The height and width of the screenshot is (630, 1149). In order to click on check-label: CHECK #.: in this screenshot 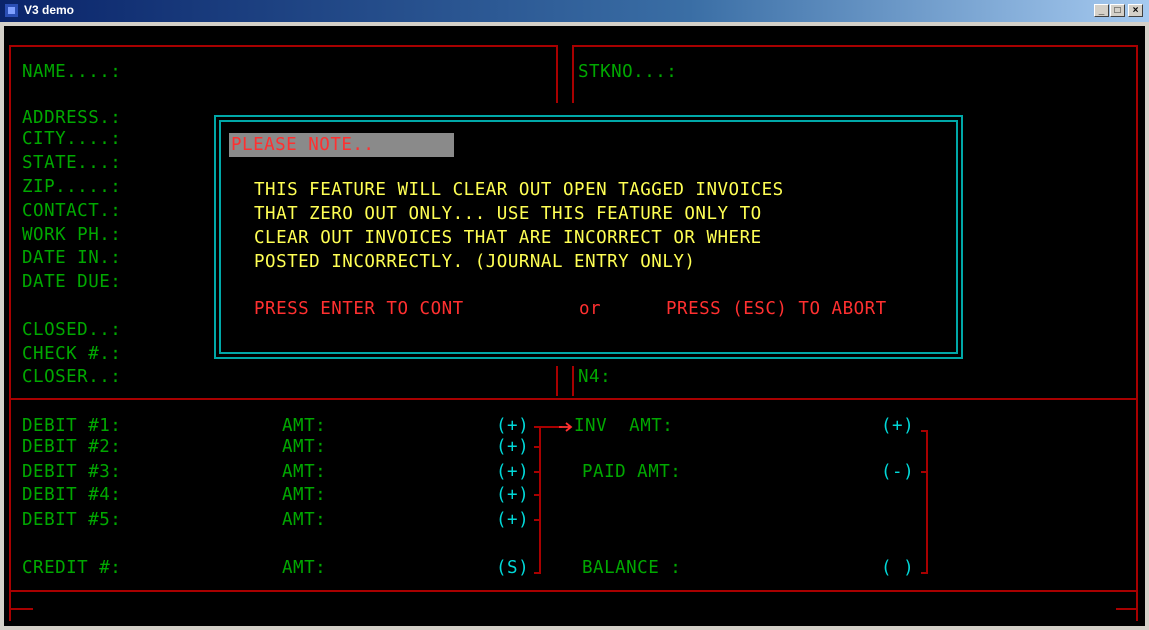, I will do `click(72, 354)`.